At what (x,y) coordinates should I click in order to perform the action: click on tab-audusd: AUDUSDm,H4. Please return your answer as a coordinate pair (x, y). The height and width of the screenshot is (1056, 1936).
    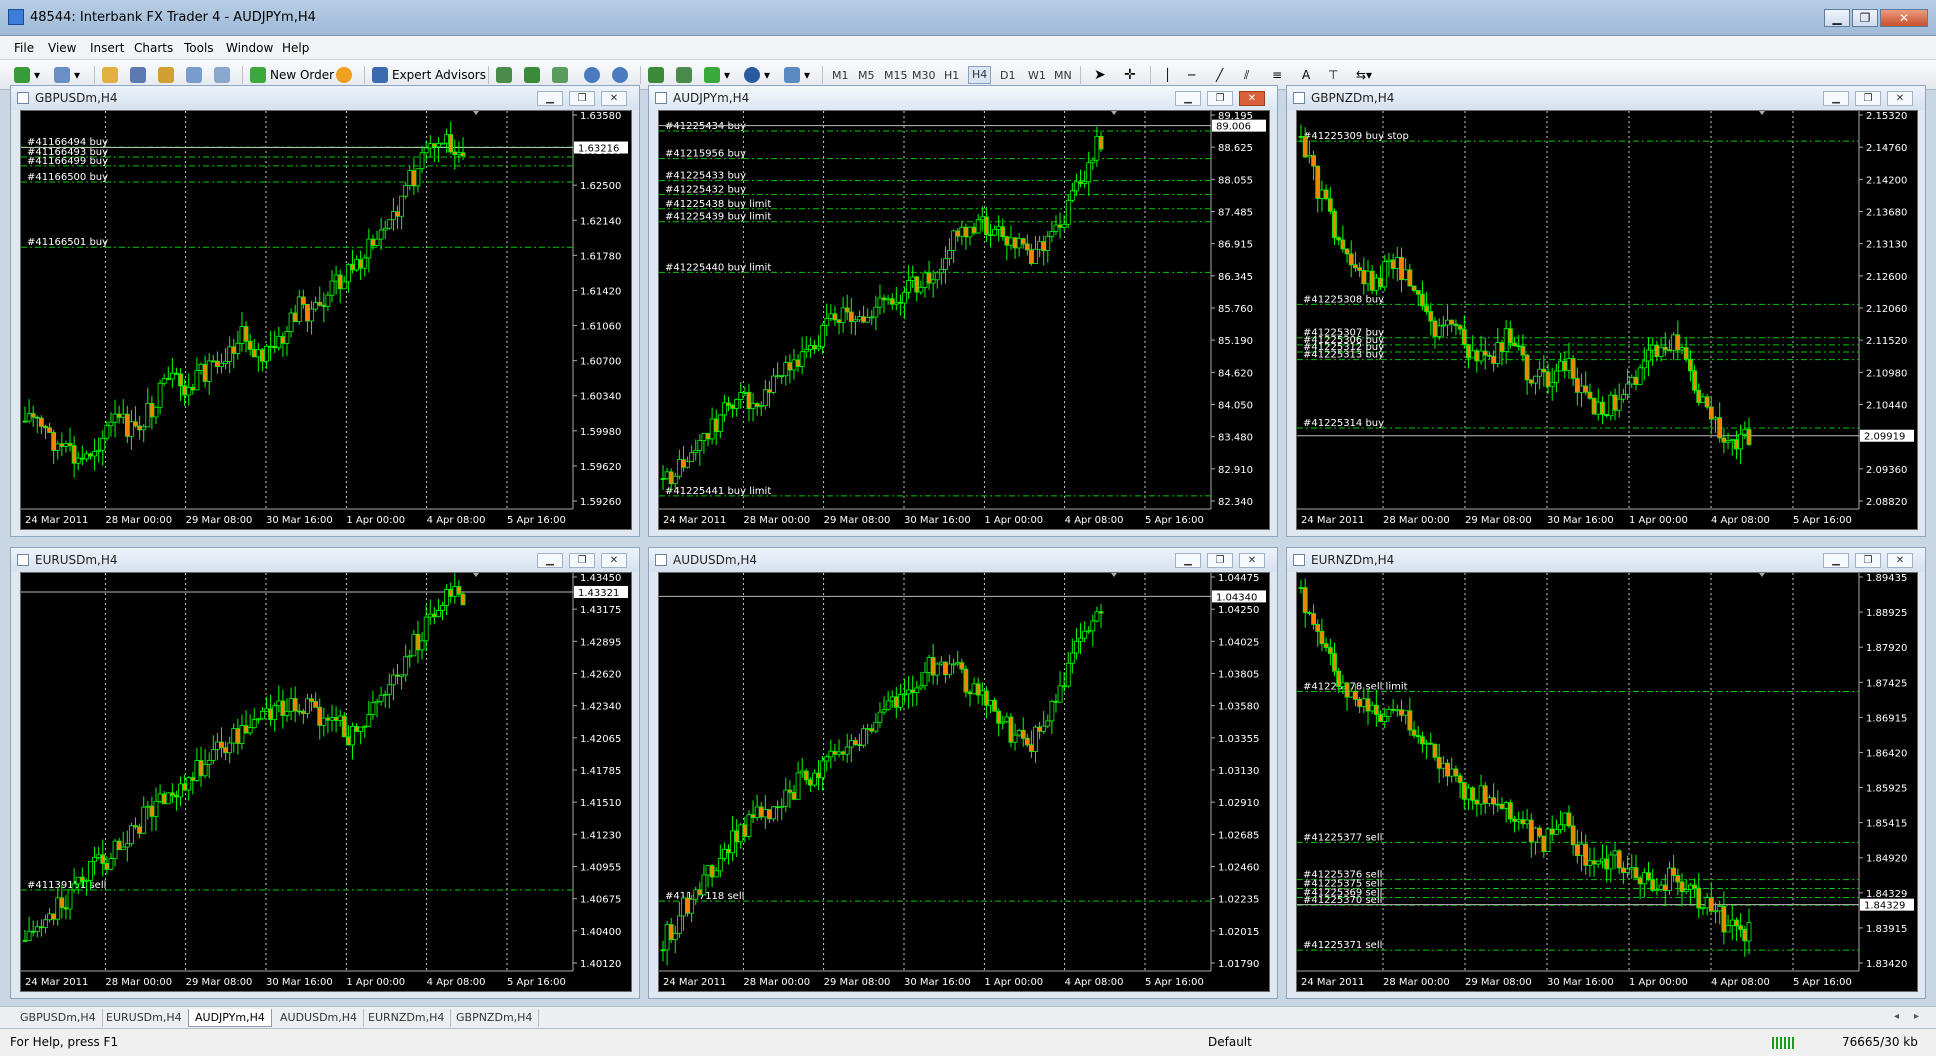
    Looking at the image, I should click on (319, 1018).